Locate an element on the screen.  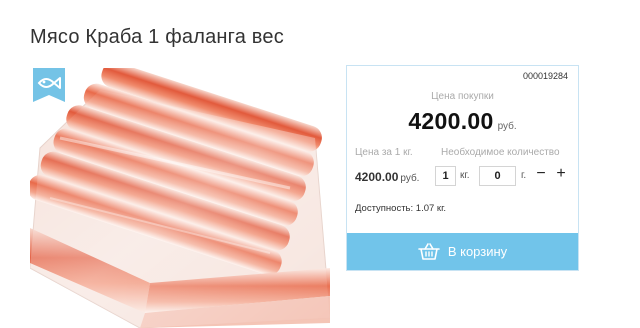
per-kg-currency: руб. is located at coordinates (410, 178).